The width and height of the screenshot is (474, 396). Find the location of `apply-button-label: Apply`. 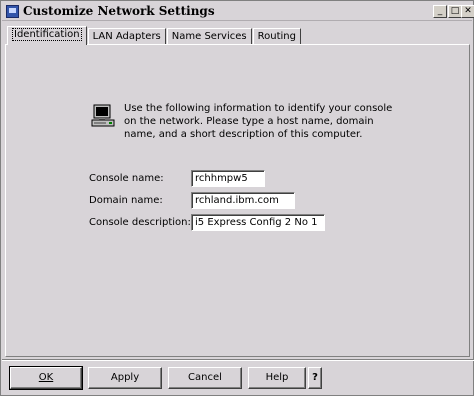

apply-button-label: Apply is located at coordinates (125, 377).